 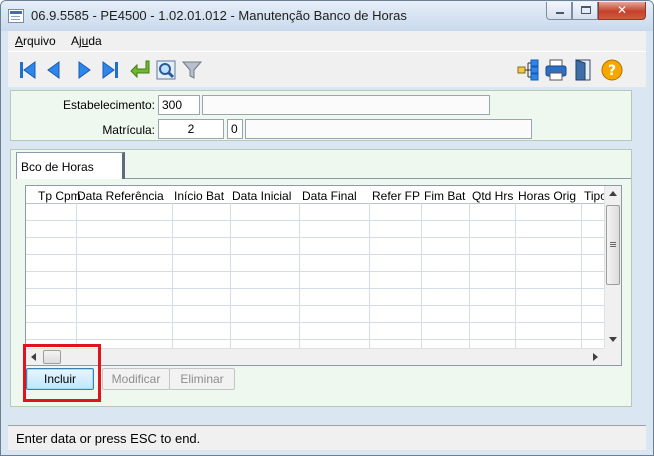 I want to click on estabelecimento-description, so click(x=346, y=105).